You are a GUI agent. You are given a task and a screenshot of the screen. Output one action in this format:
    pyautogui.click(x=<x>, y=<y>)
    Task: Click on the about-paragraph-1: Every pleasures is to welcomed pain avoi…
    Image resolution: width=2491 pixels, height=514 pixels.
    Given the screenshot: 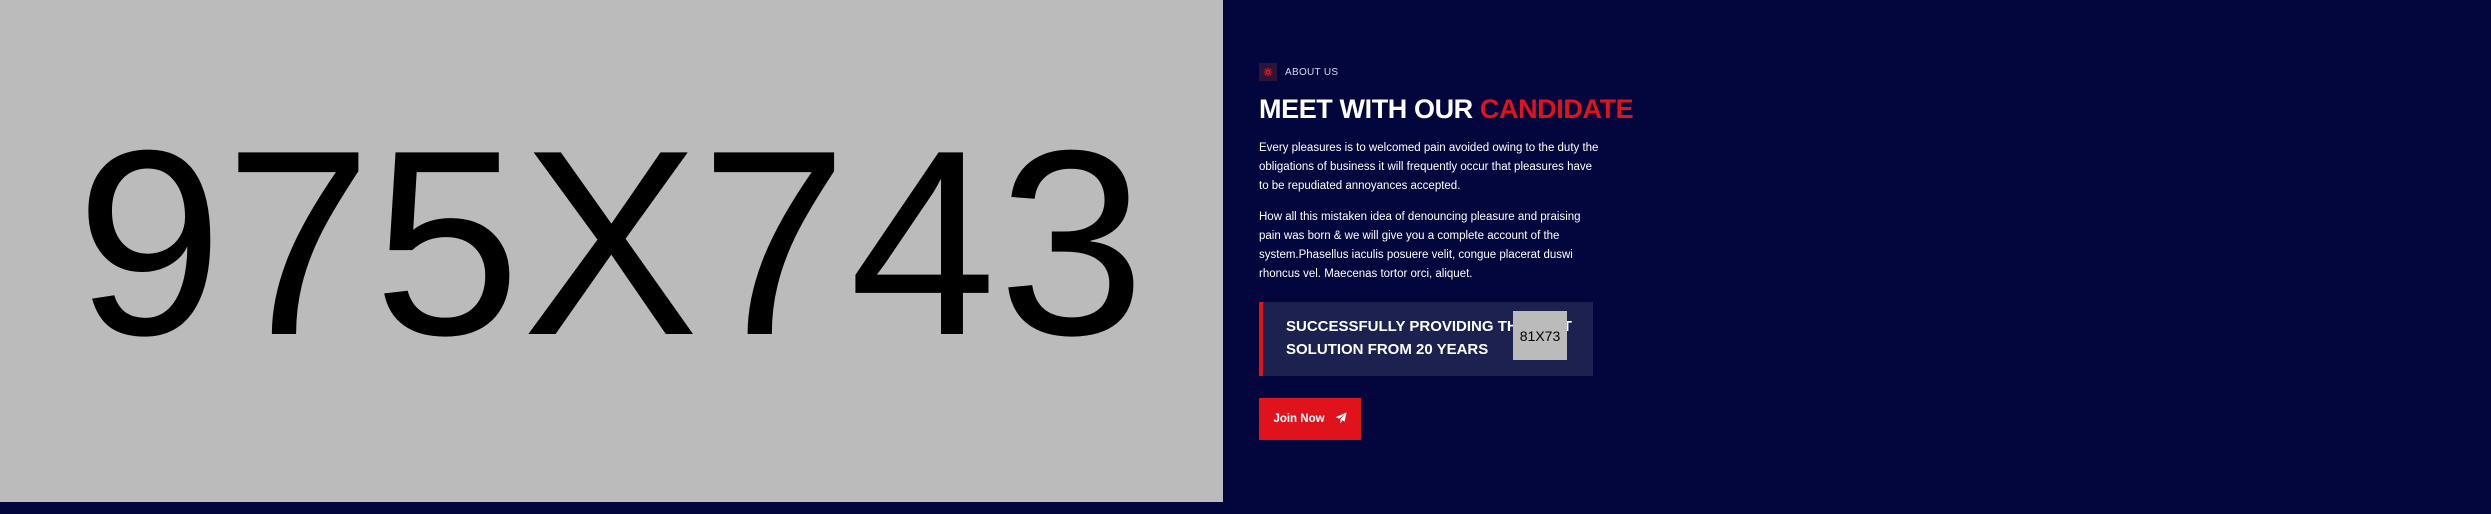 What is the action you would take?
    pyautogui.click(x=1429, y=167)
    